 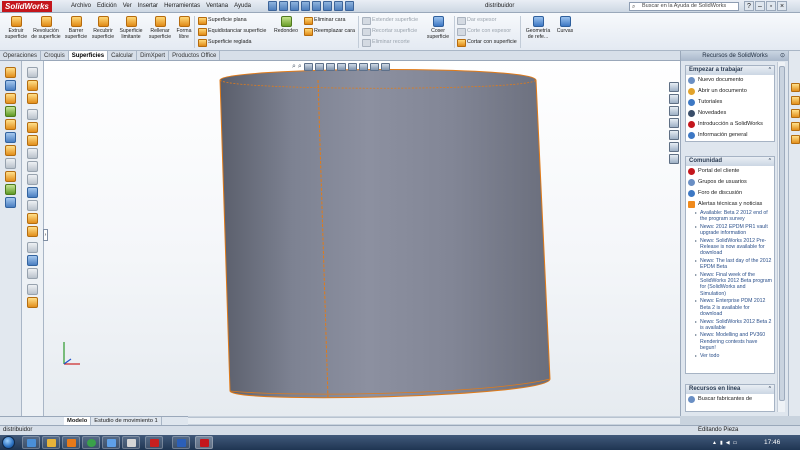 What do you see at coordinates (330, 67) in the screenshot?
I see `view-orientation-icon` at bounding box center [330, 67].